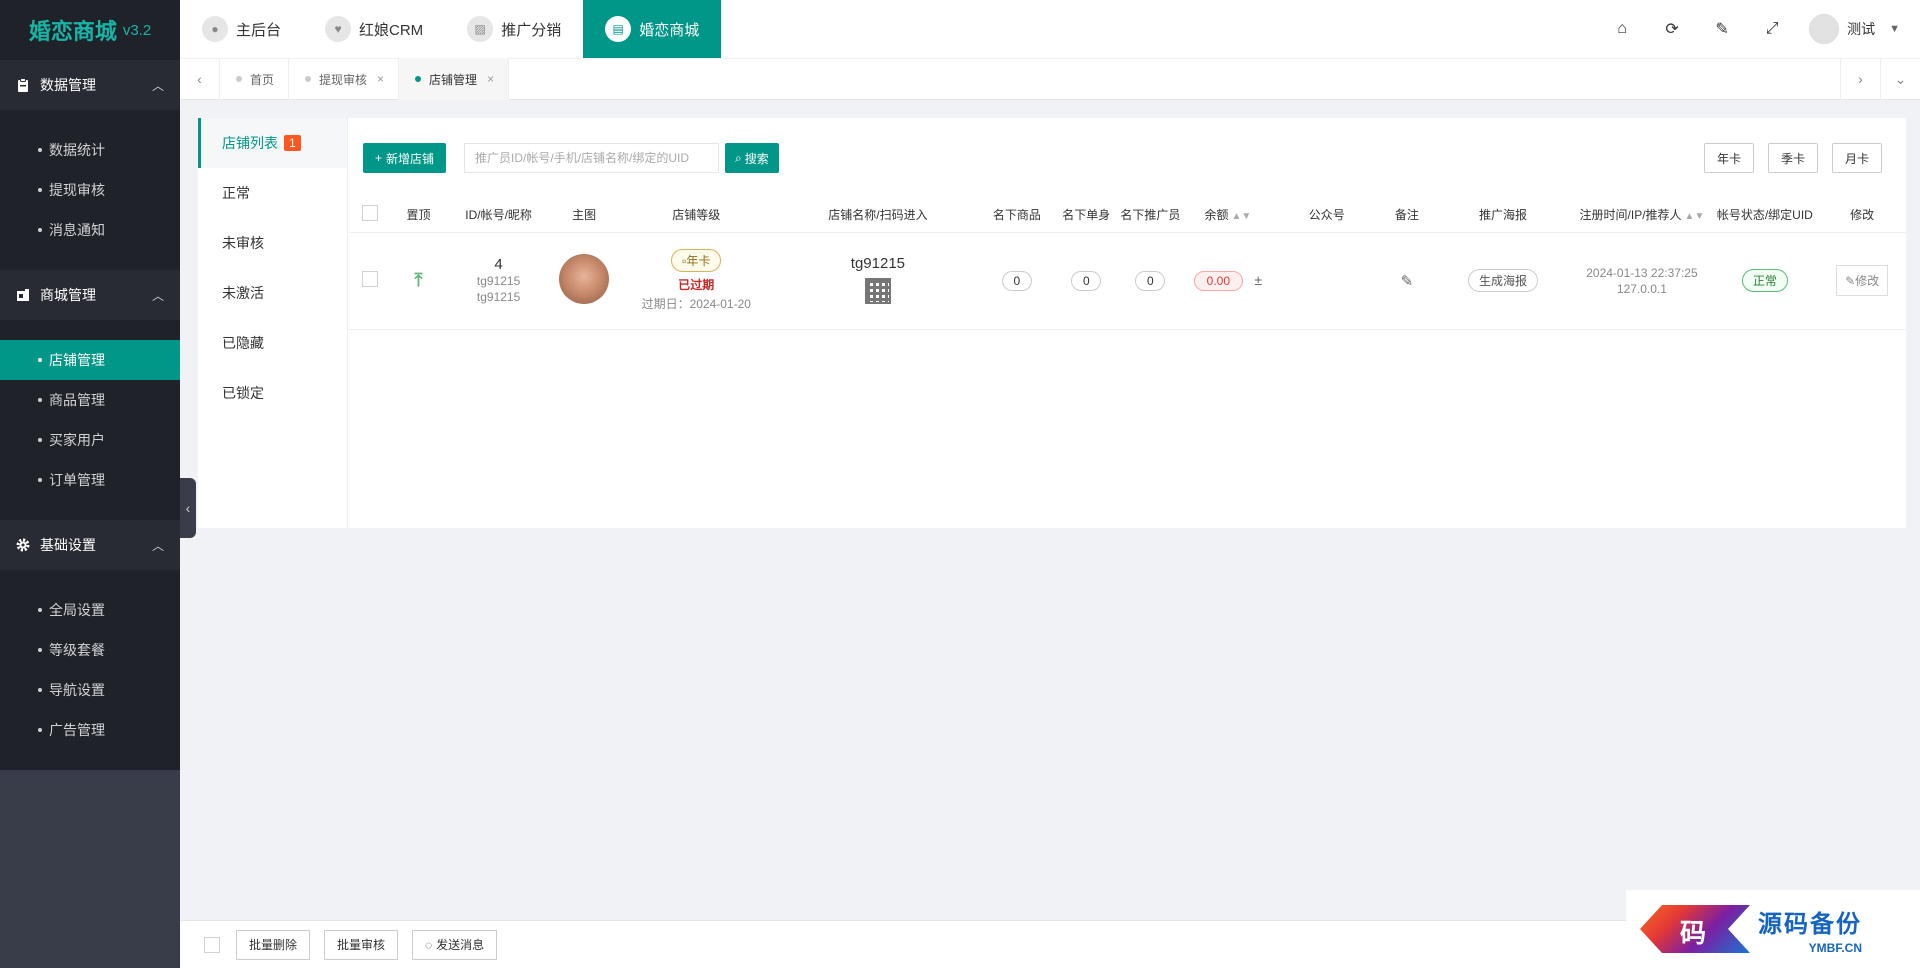 This screenshot has width=1920, height=968. Describe the element at coordinates (77, 690) in the screenshot. I see `menu-item-label: 导航设置` at that location.